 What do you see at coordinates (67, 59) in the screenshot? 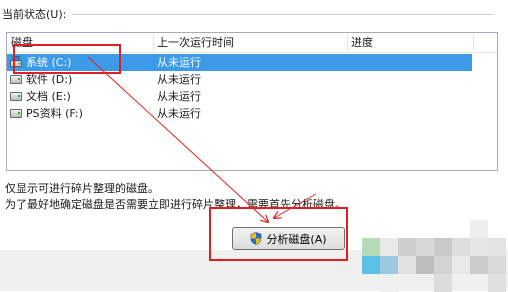
I see `highlight-box-system-drive` at bounding box center [67, 59].